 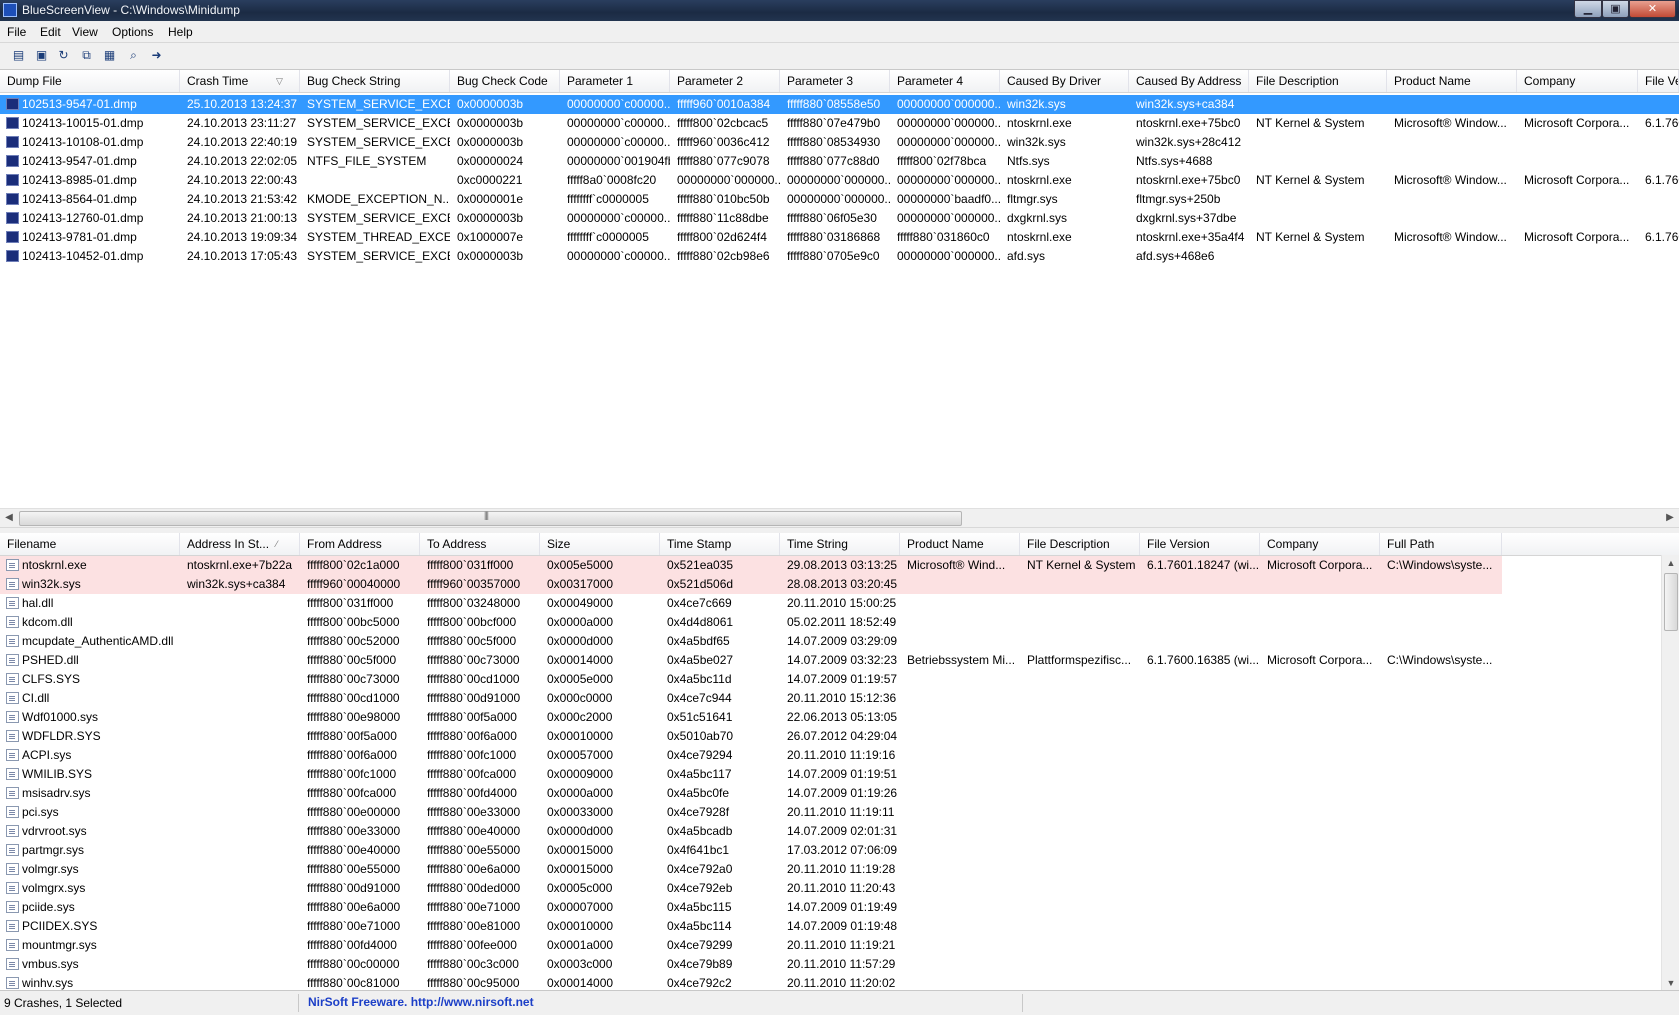 I want to click on column-header-bug-check-code: Bug Check Code, so click(x=505, y=81).